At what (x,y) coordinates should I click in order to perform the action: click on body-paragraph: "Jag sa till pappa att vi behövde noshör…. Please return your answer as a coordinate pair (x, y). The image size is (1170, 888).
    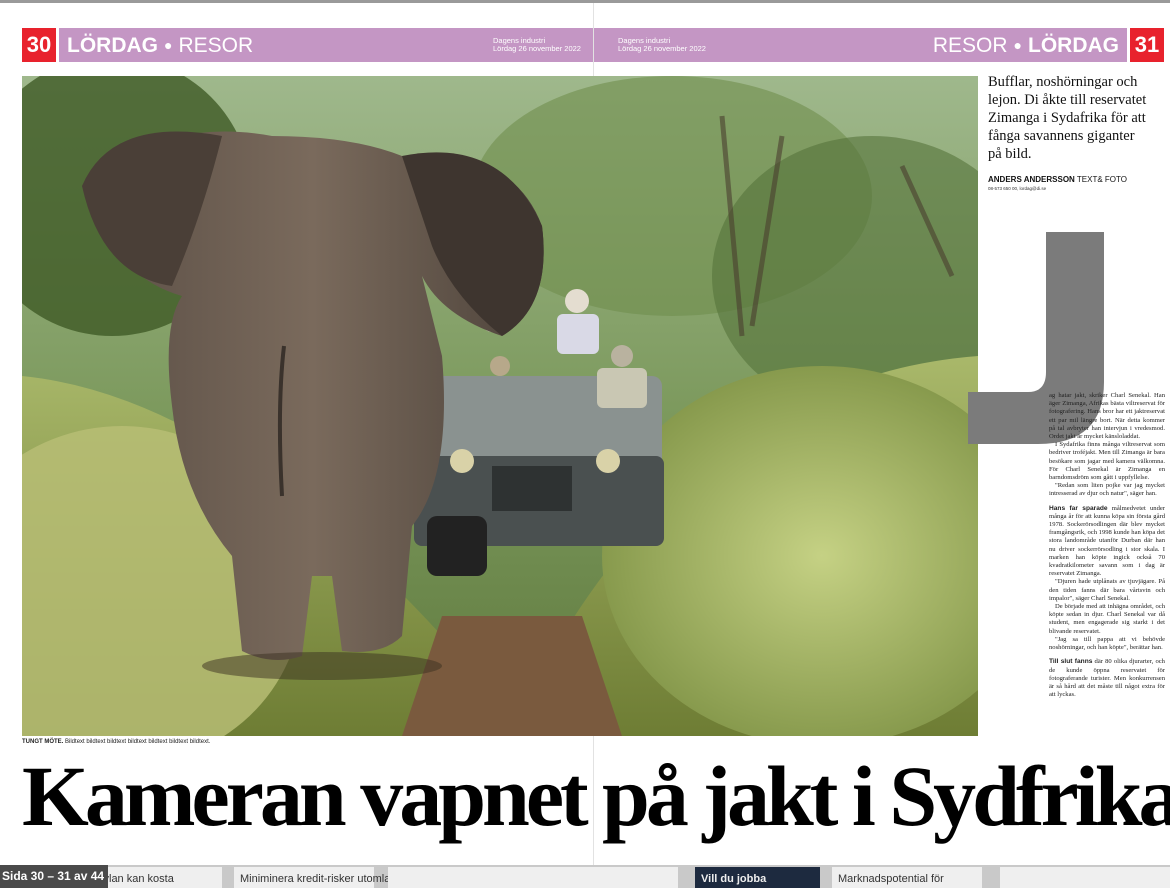
    Looking at the image, I should click on (1107, 643).